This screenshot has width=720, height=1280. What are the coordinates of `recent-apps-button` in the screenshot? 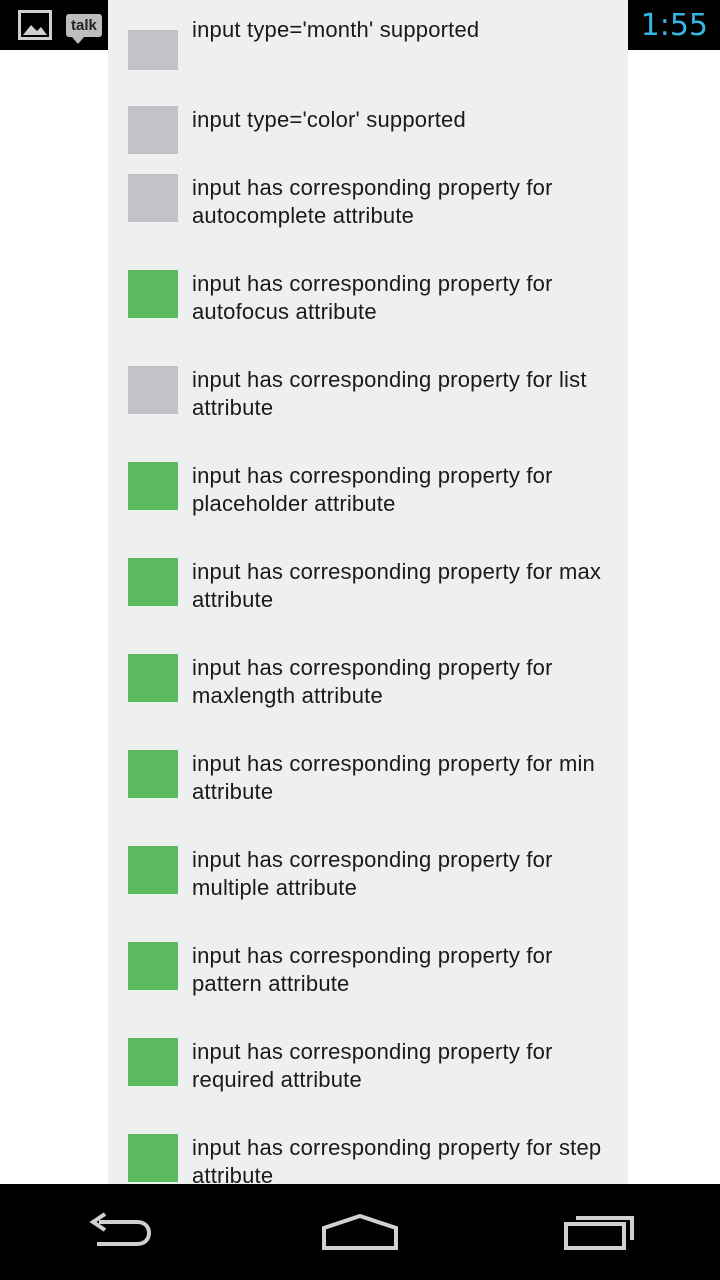 It's located at (600, 1232).